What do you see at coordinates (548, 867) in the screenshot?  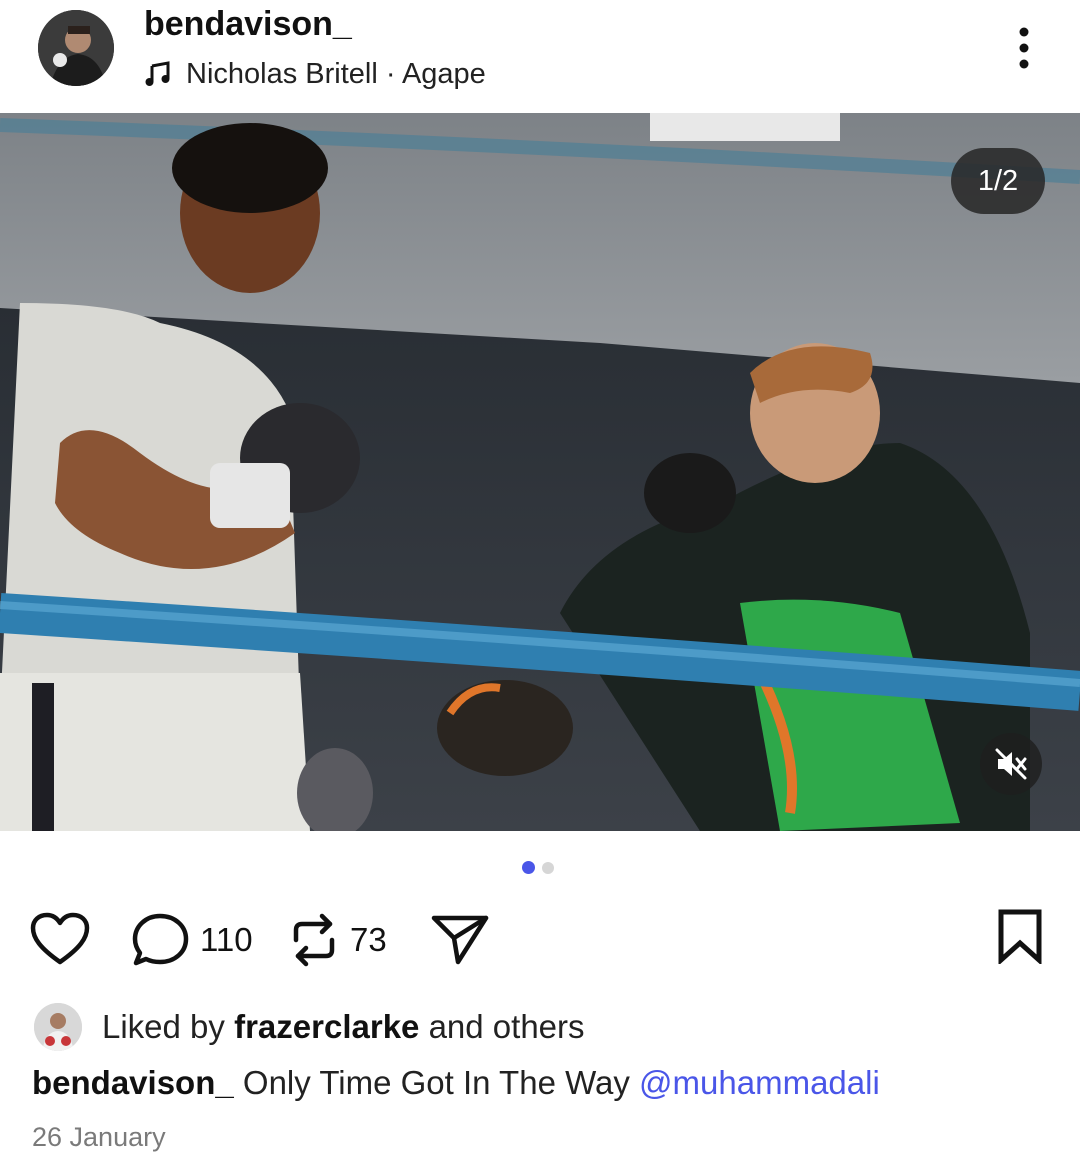 I see `carousel-dot` at bounding box center [548, 867].